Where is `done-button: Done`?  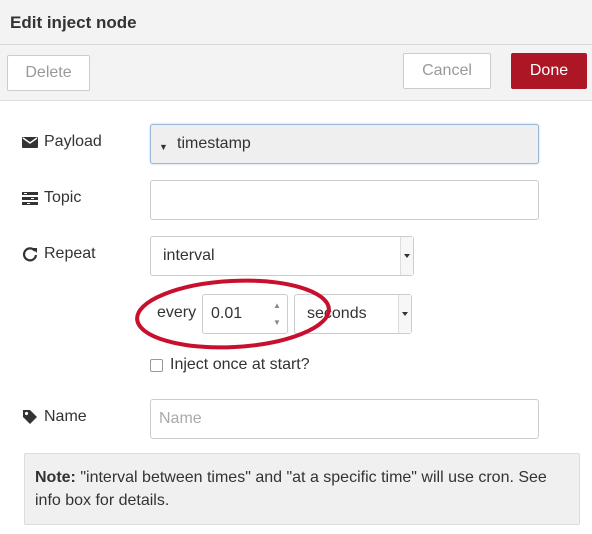 done-button: Done is located at coordinates (549, 71).